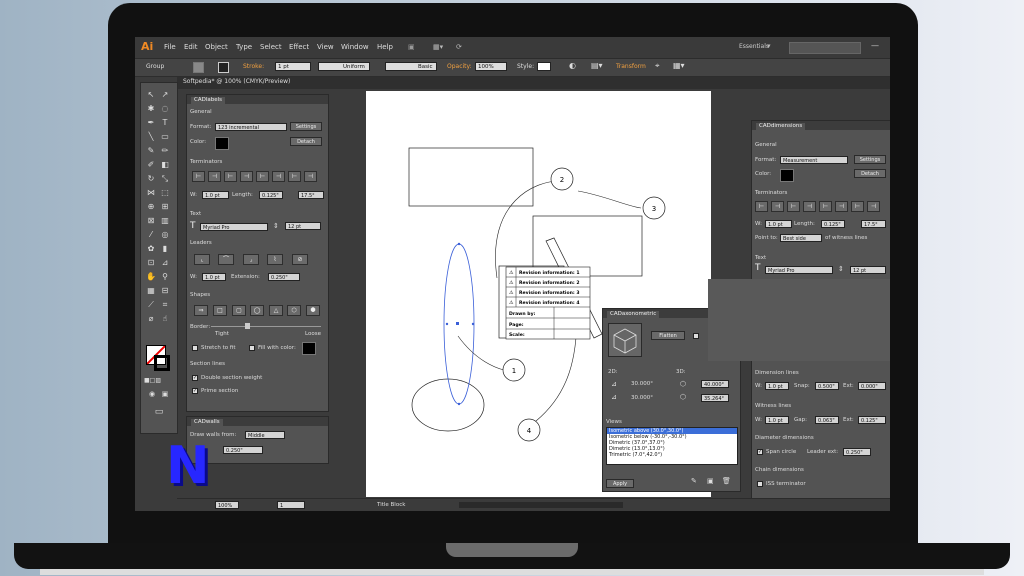 This screenshot has height=576, width=1024. What do you see at coordinates (214, 277) in the screenshot?
I see `leader-w-field: 1.0 pt` at bounding box center [214, 277].